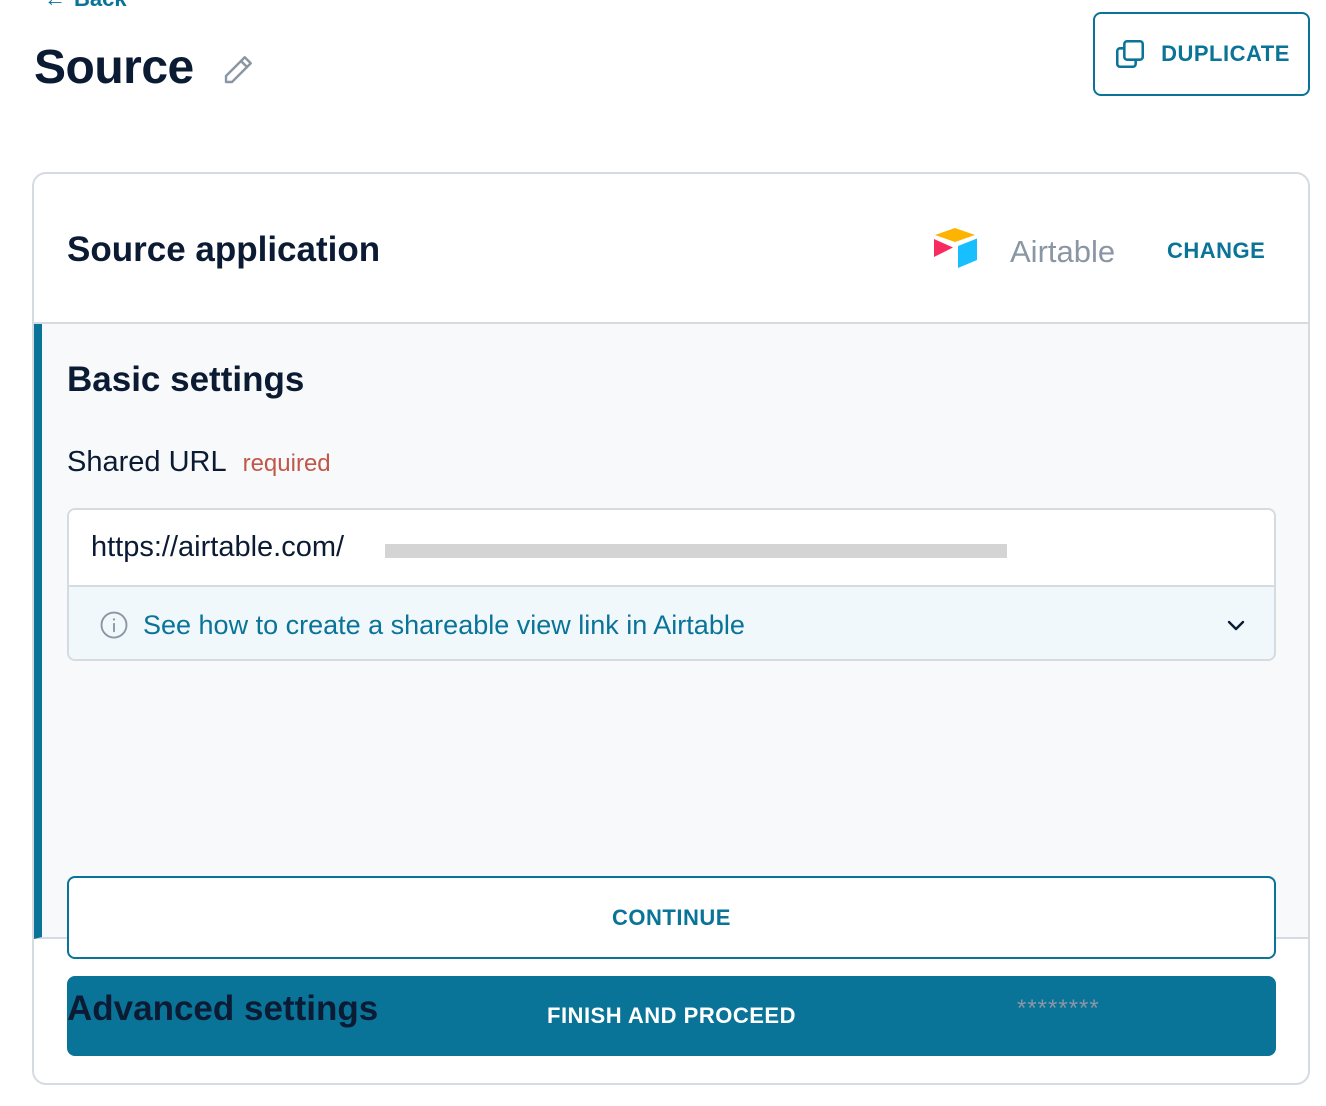  What do you see at coordinates (1216, 251) in the screenshot?
I see `change-source-app-button: CHANGE` at bounding box center [1216, 251].